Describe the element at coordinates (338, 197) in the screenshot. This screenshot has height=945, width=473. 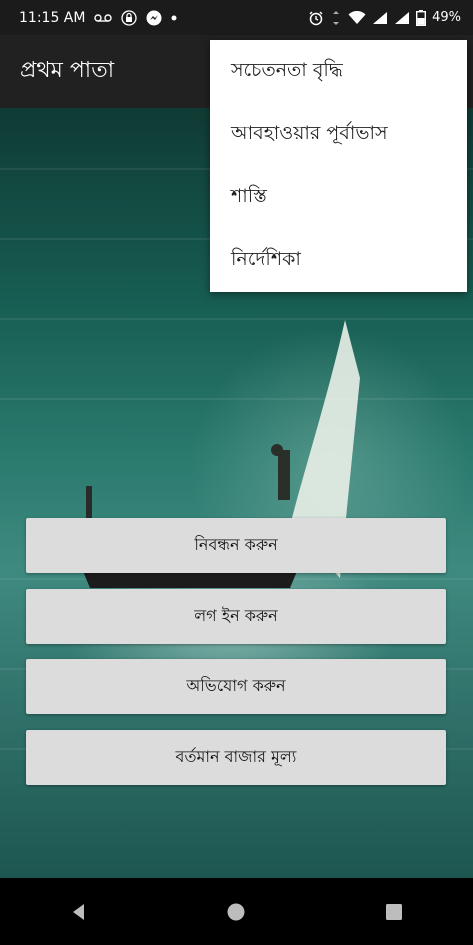
I see `menu-item-punishment: শাস্তি` at that location.